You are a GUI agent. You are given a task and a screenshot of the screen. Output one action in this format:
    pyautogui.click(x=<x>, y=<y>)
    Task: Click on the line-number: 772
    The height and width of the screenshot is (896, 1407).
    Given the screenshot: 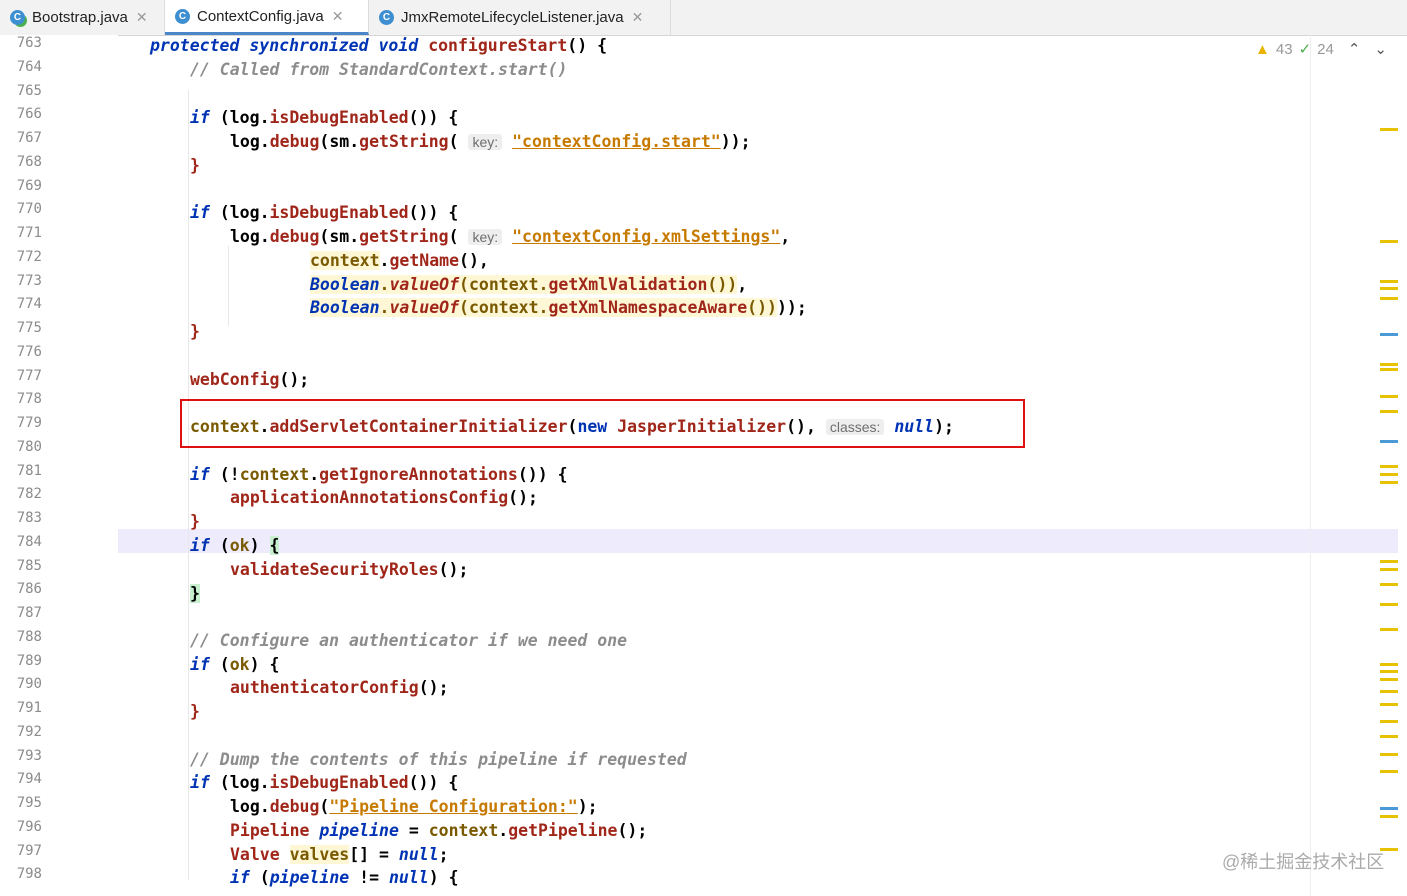 What is the action you would take?
    pyautogui.click(x=29, y=256)
    